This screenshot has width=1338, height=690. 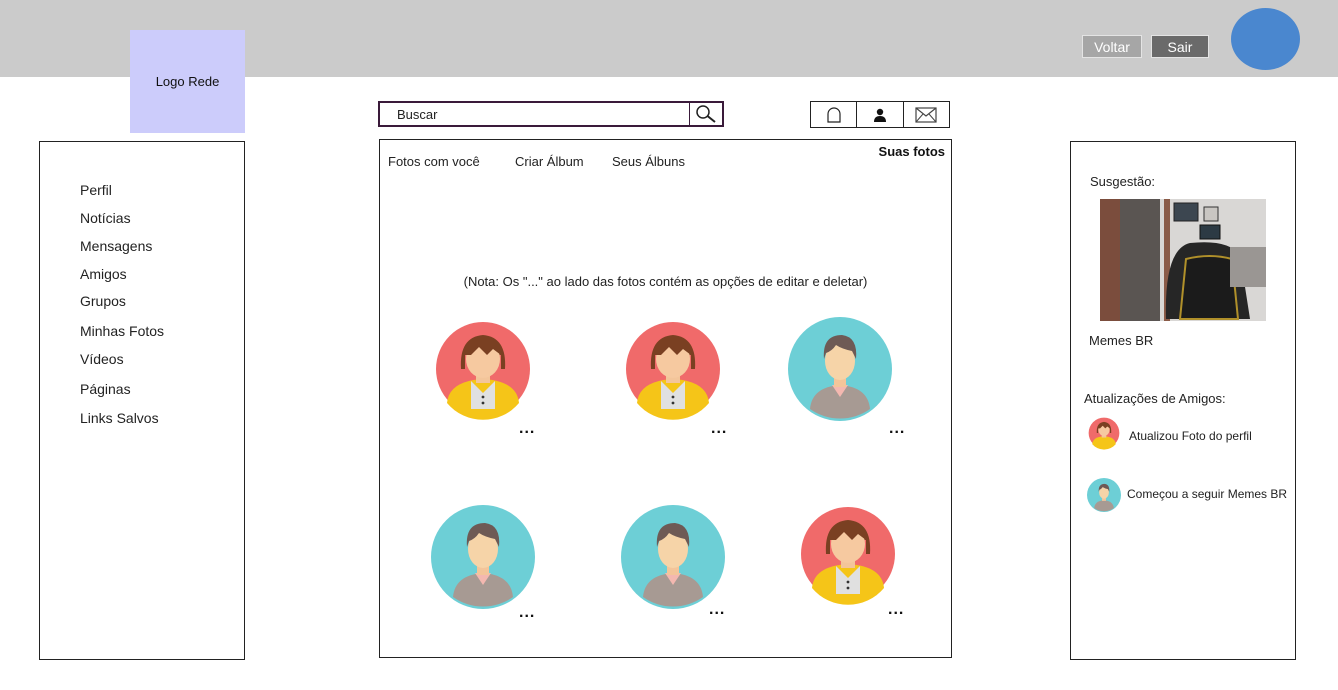 What do you see at coordinates (551, 114) in the screenshot?
I see `search-input: Buscar` at bounding box center [551, 114].